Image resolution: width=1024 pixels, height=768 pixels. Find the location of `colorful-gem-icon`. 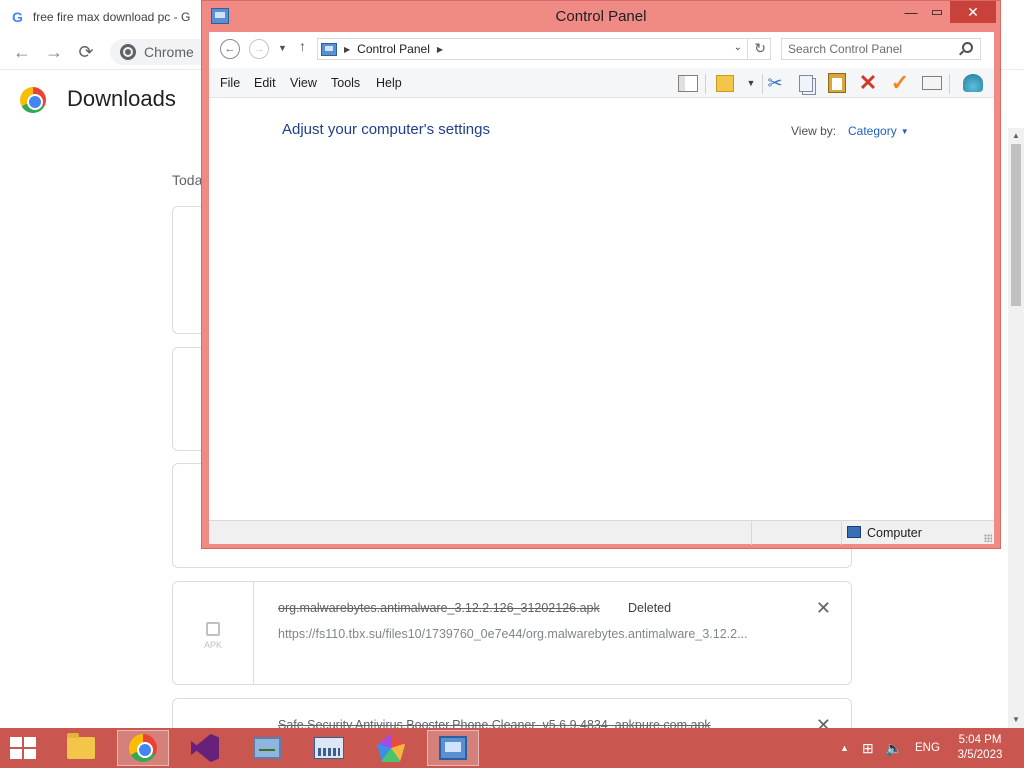

colorful-gem-icon is located at coordinates (391, 748).